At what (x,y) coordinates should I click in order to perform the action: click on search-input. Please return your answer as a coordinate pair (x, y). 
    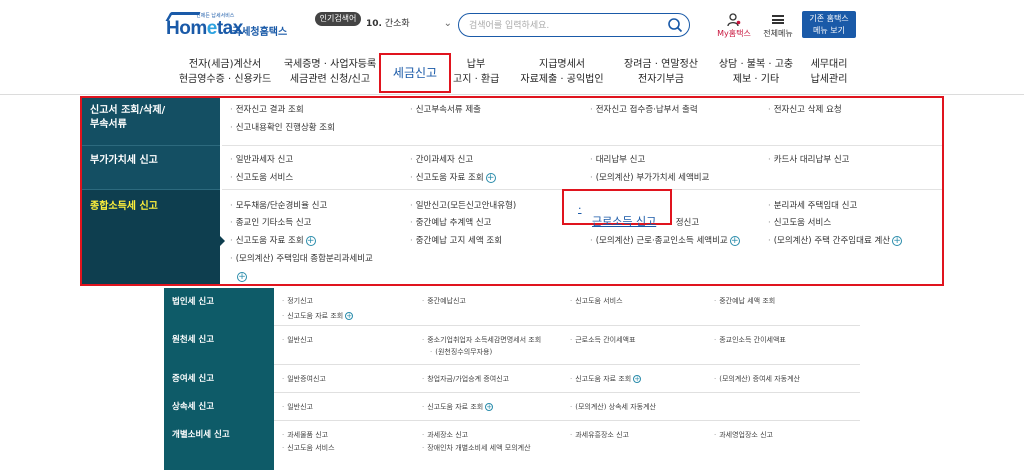
    Looking at the image, I should click on (564, 25).